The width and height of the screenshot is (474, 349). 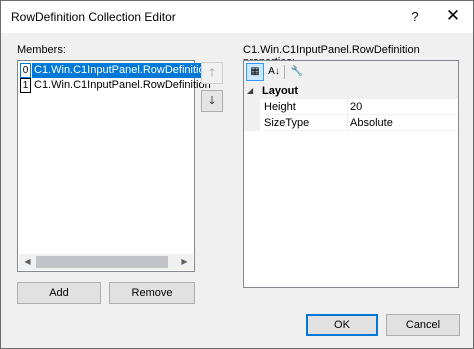 What do you see at coordinates (415, 17) in the screenshot?
I see `help-button: ?` at bounding box center [415, 17].